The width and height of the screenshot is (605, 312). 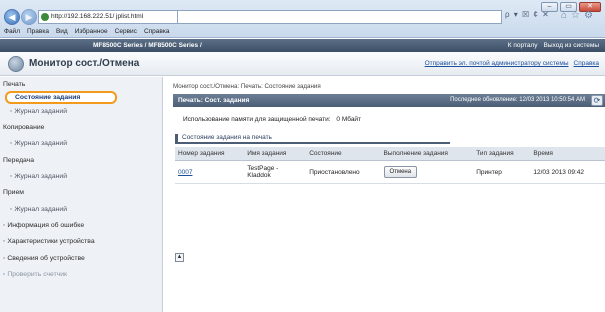 What do you see at coordinates (400, 172) in the screenshot?
I see `cancel-button: Отмена` at bounding box center [400, 172].